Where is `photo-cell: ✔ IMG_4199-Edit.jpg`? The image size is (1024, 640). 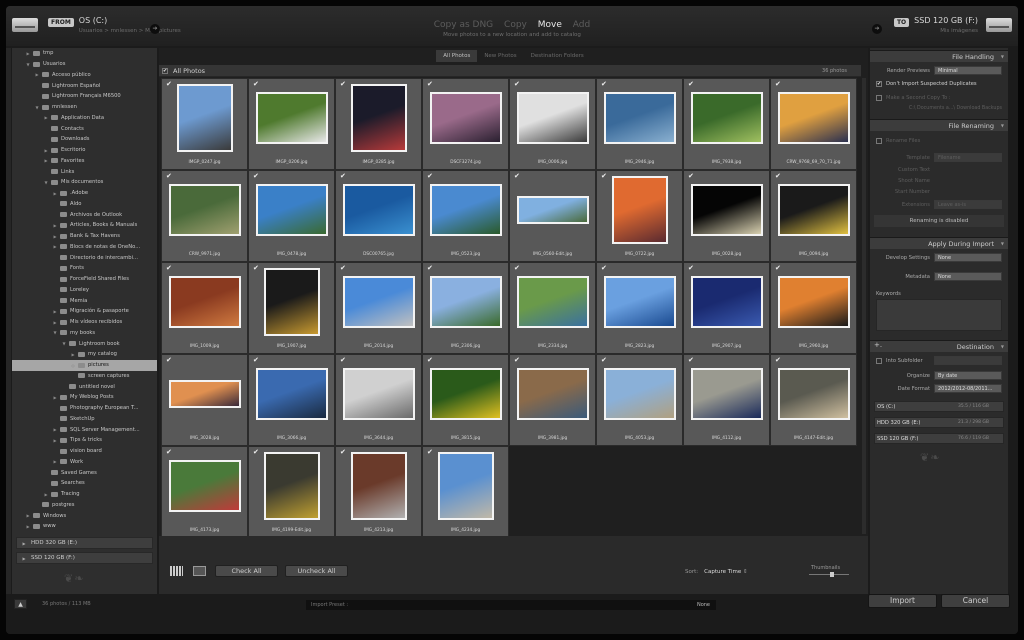
photo-cell: ✔ IMG_4199-Edit.jpg is located at coordinates (291, 492).